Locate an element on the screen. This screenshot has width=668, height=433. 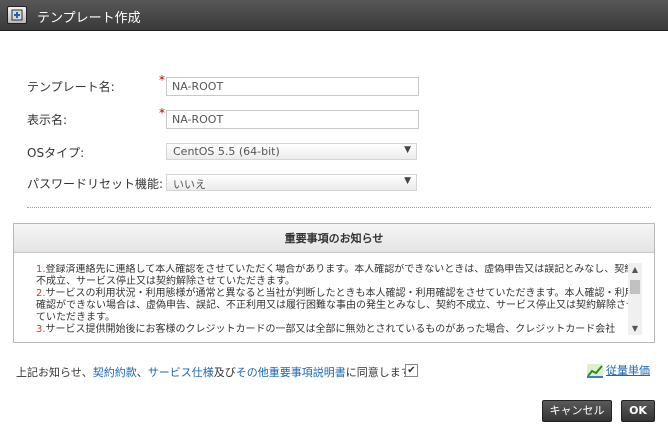
password-reset-label: パスワードリセット機能: is located at coordinates (95, 184).